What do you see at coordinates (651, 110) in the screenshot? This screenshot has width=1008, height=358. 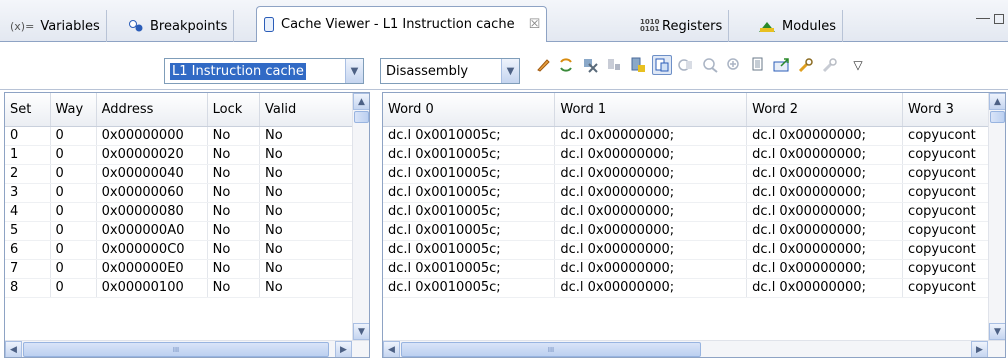 I see `column-header-word1: Word 1` at bounding box center [651, 110].